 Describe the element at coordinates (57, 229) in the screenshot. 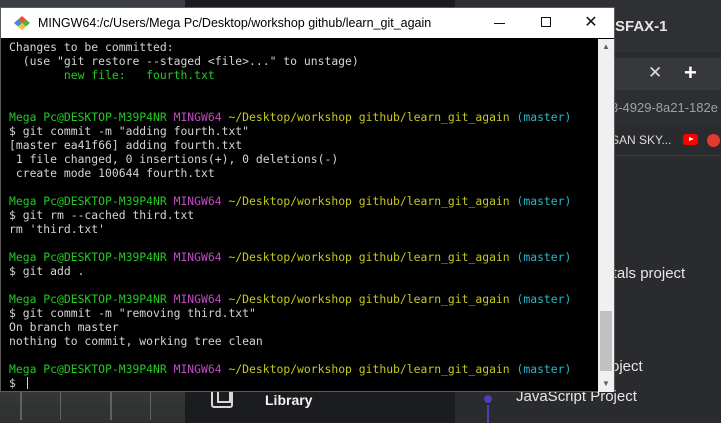

I see `terminal-text: rm 'third.txt'` at that location.